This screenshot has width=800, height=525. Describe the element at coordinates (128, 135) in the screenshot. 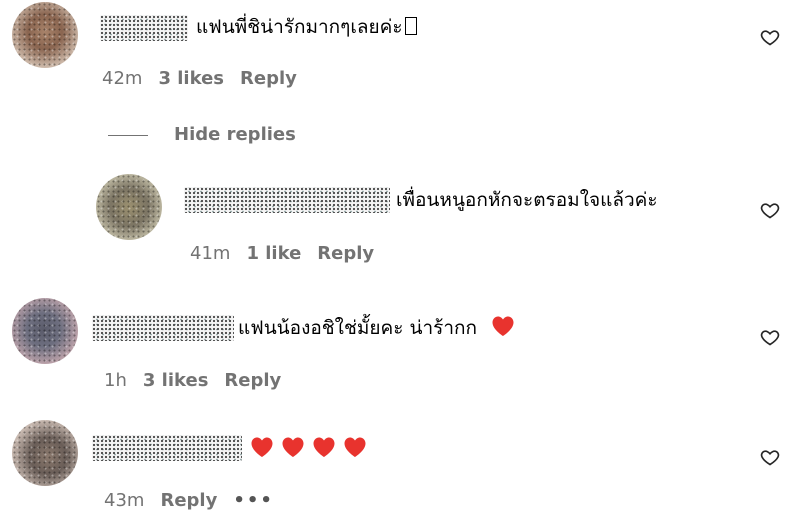

I see `divider-line` at that location.